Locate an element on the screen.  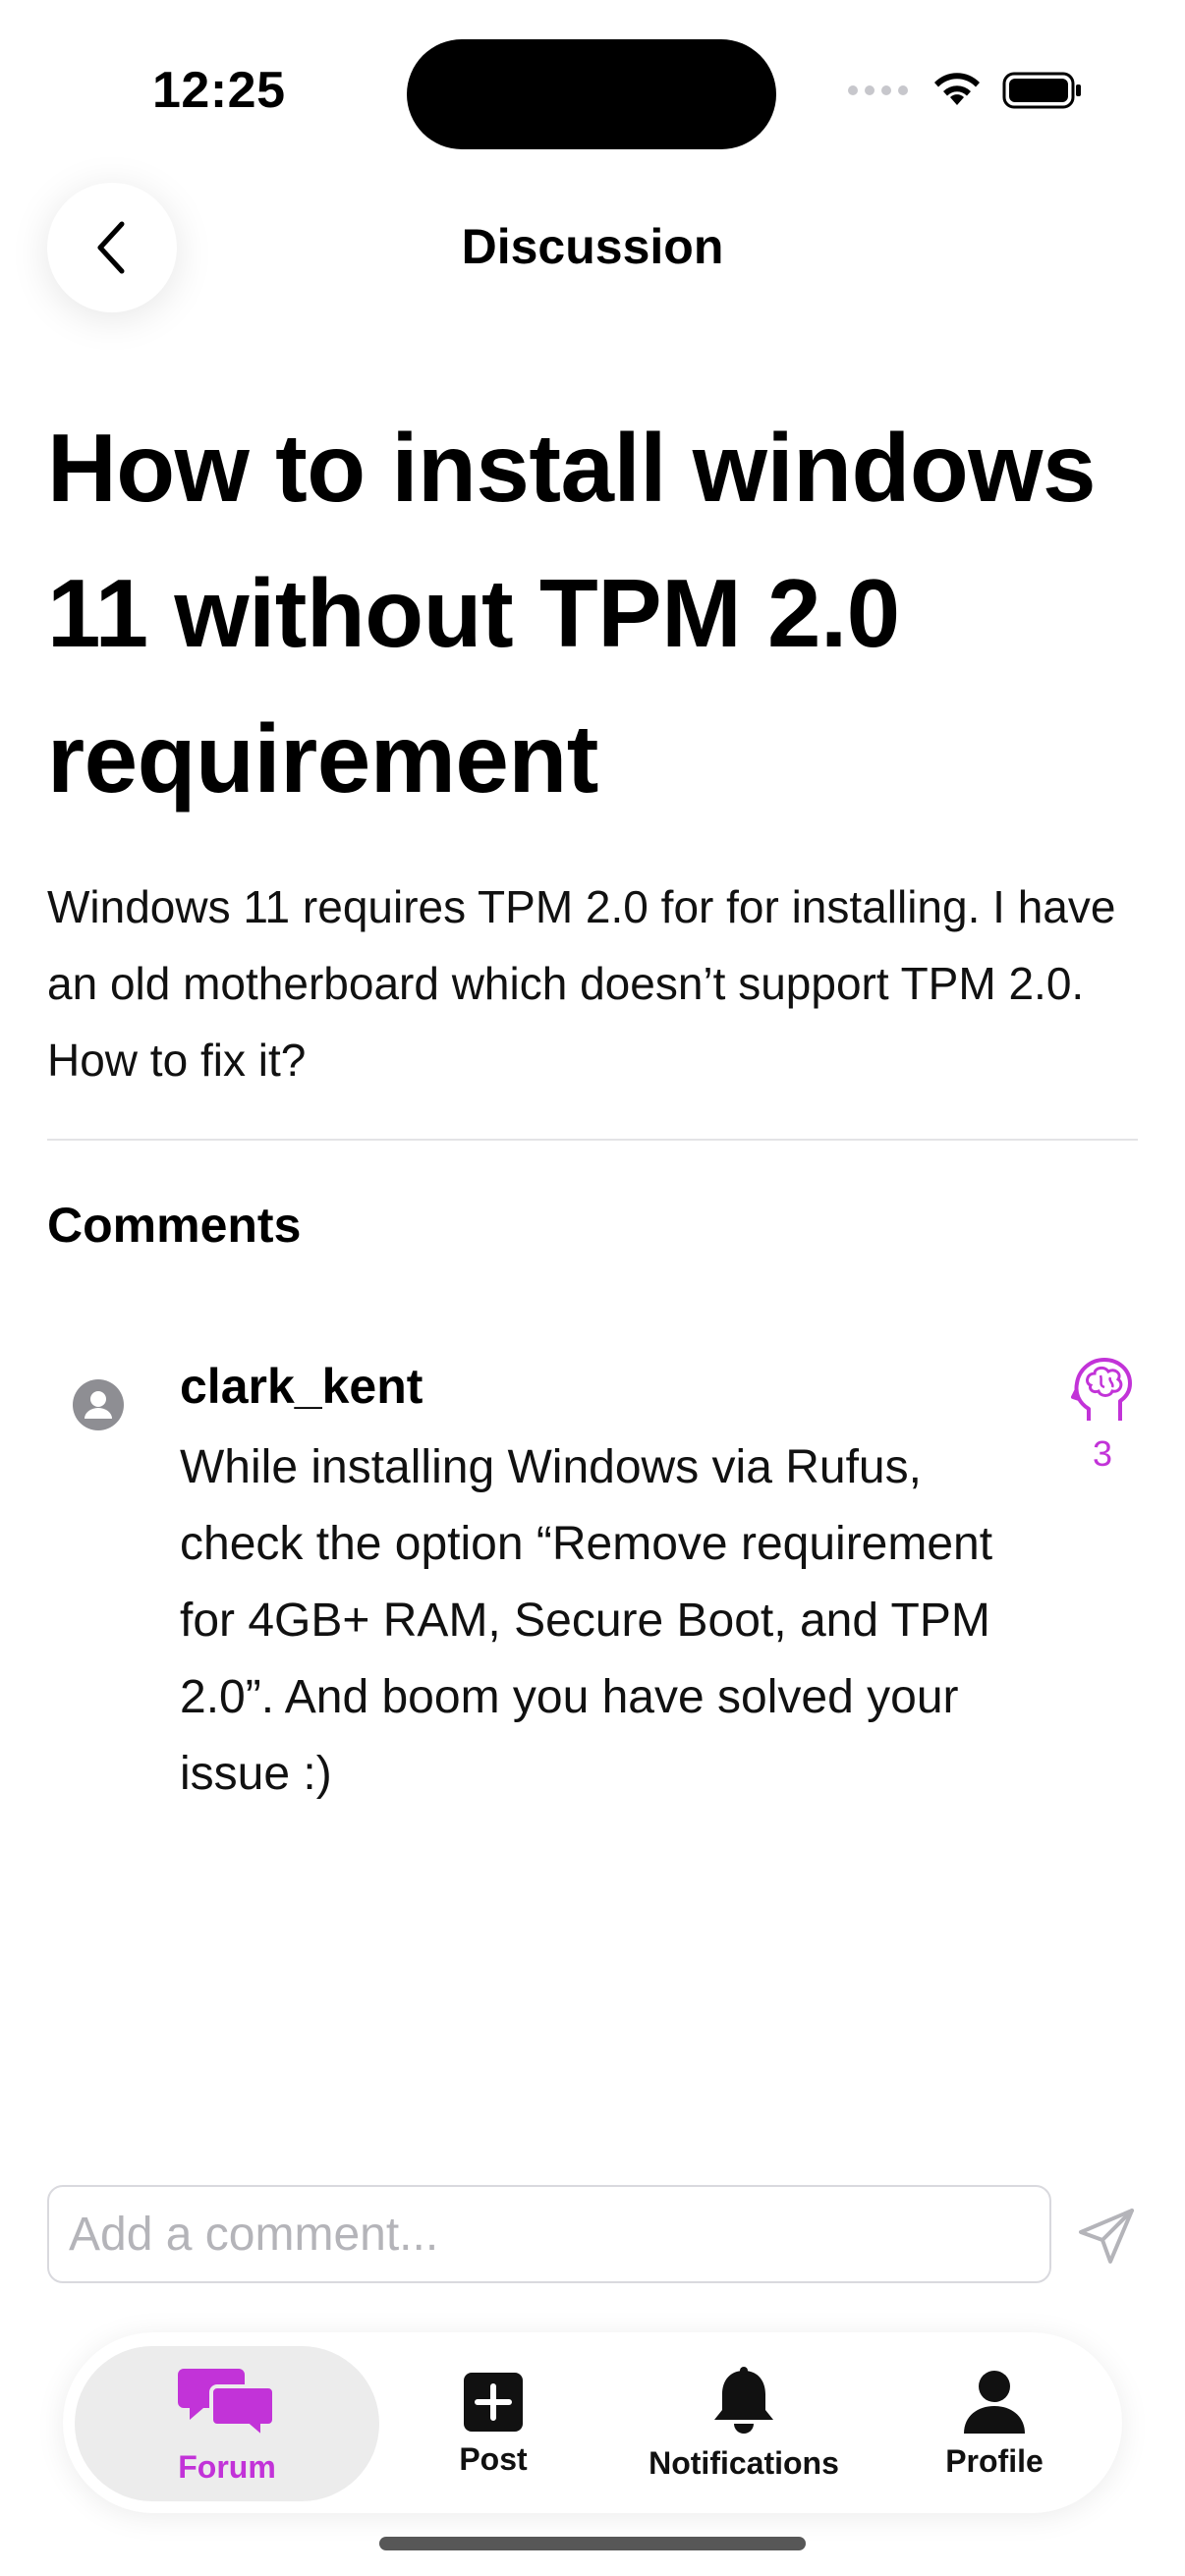
tab-bar: Forum Post Notifications Profile is located at coordinates (592, 2422).